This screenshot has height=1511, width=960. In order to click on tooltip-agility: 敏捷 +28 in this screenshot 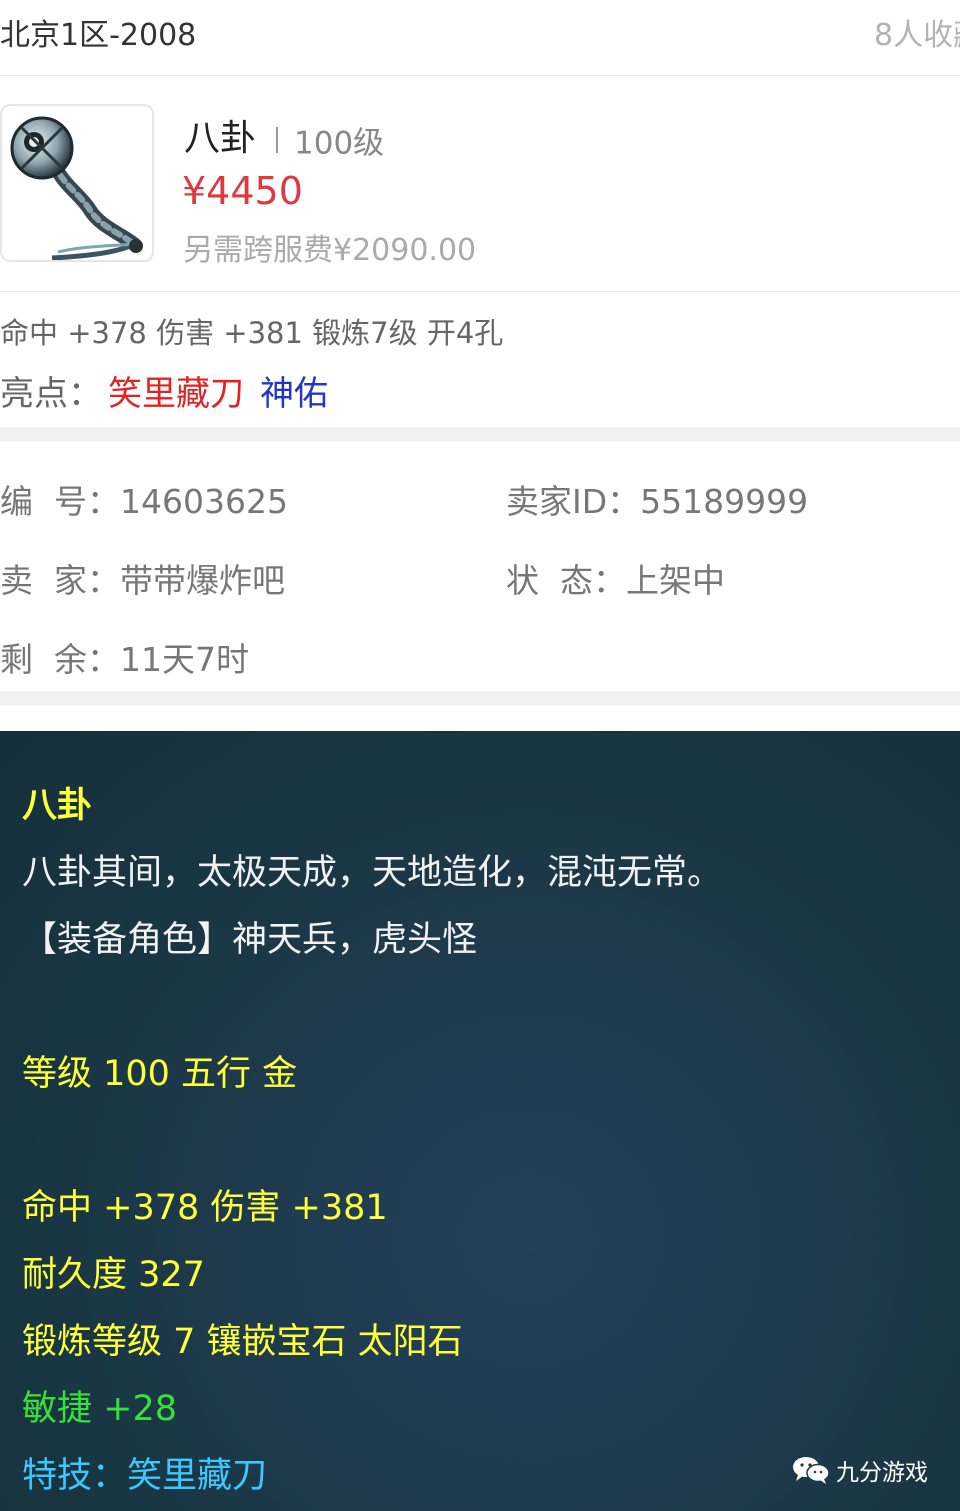, I will do `click(99, 1409)`.